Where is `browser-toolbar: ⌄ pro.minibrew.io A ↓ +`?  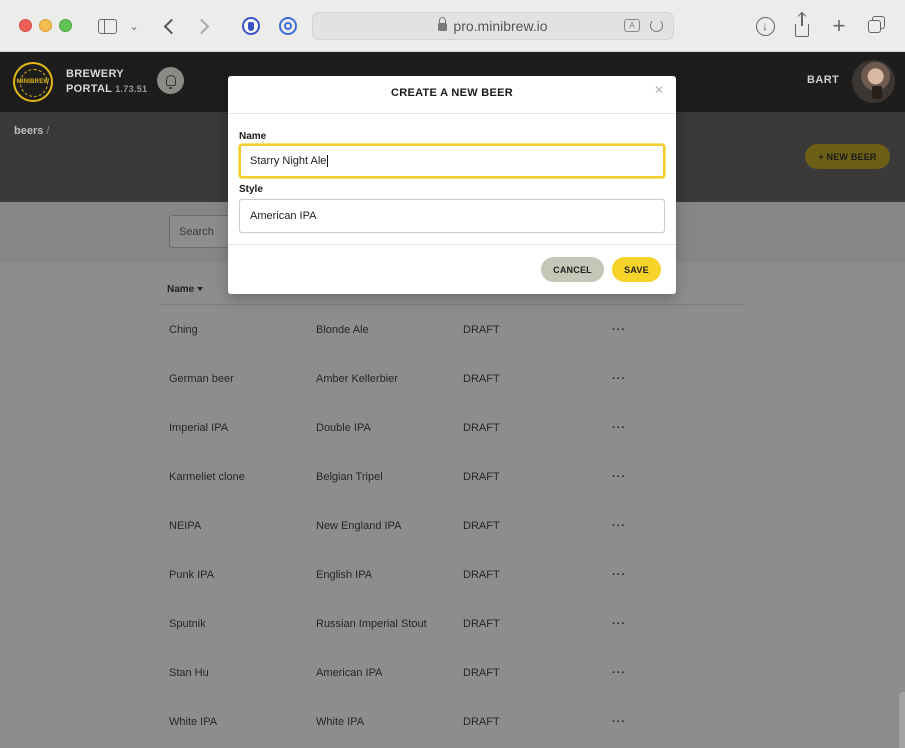 browser-toolbar: ⌄ pro.minibrew.io A ↓ + is located at coordinates (452, 26).